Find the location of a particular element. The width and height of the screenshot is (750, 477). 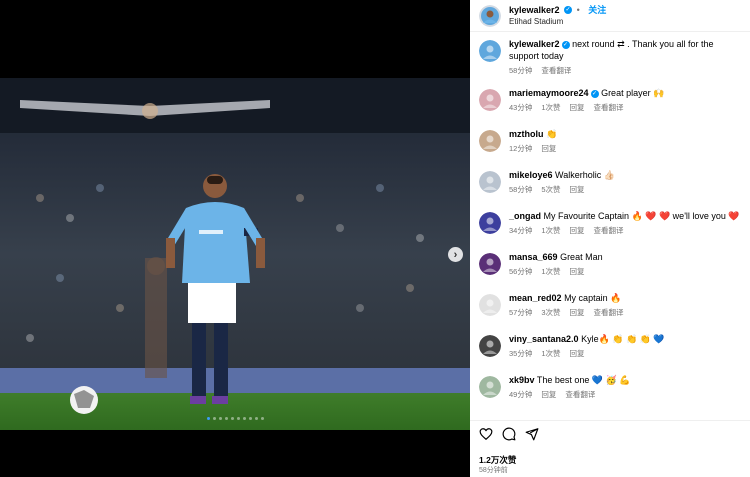

carousel-next-button: › is located at coordinates (455, 254).